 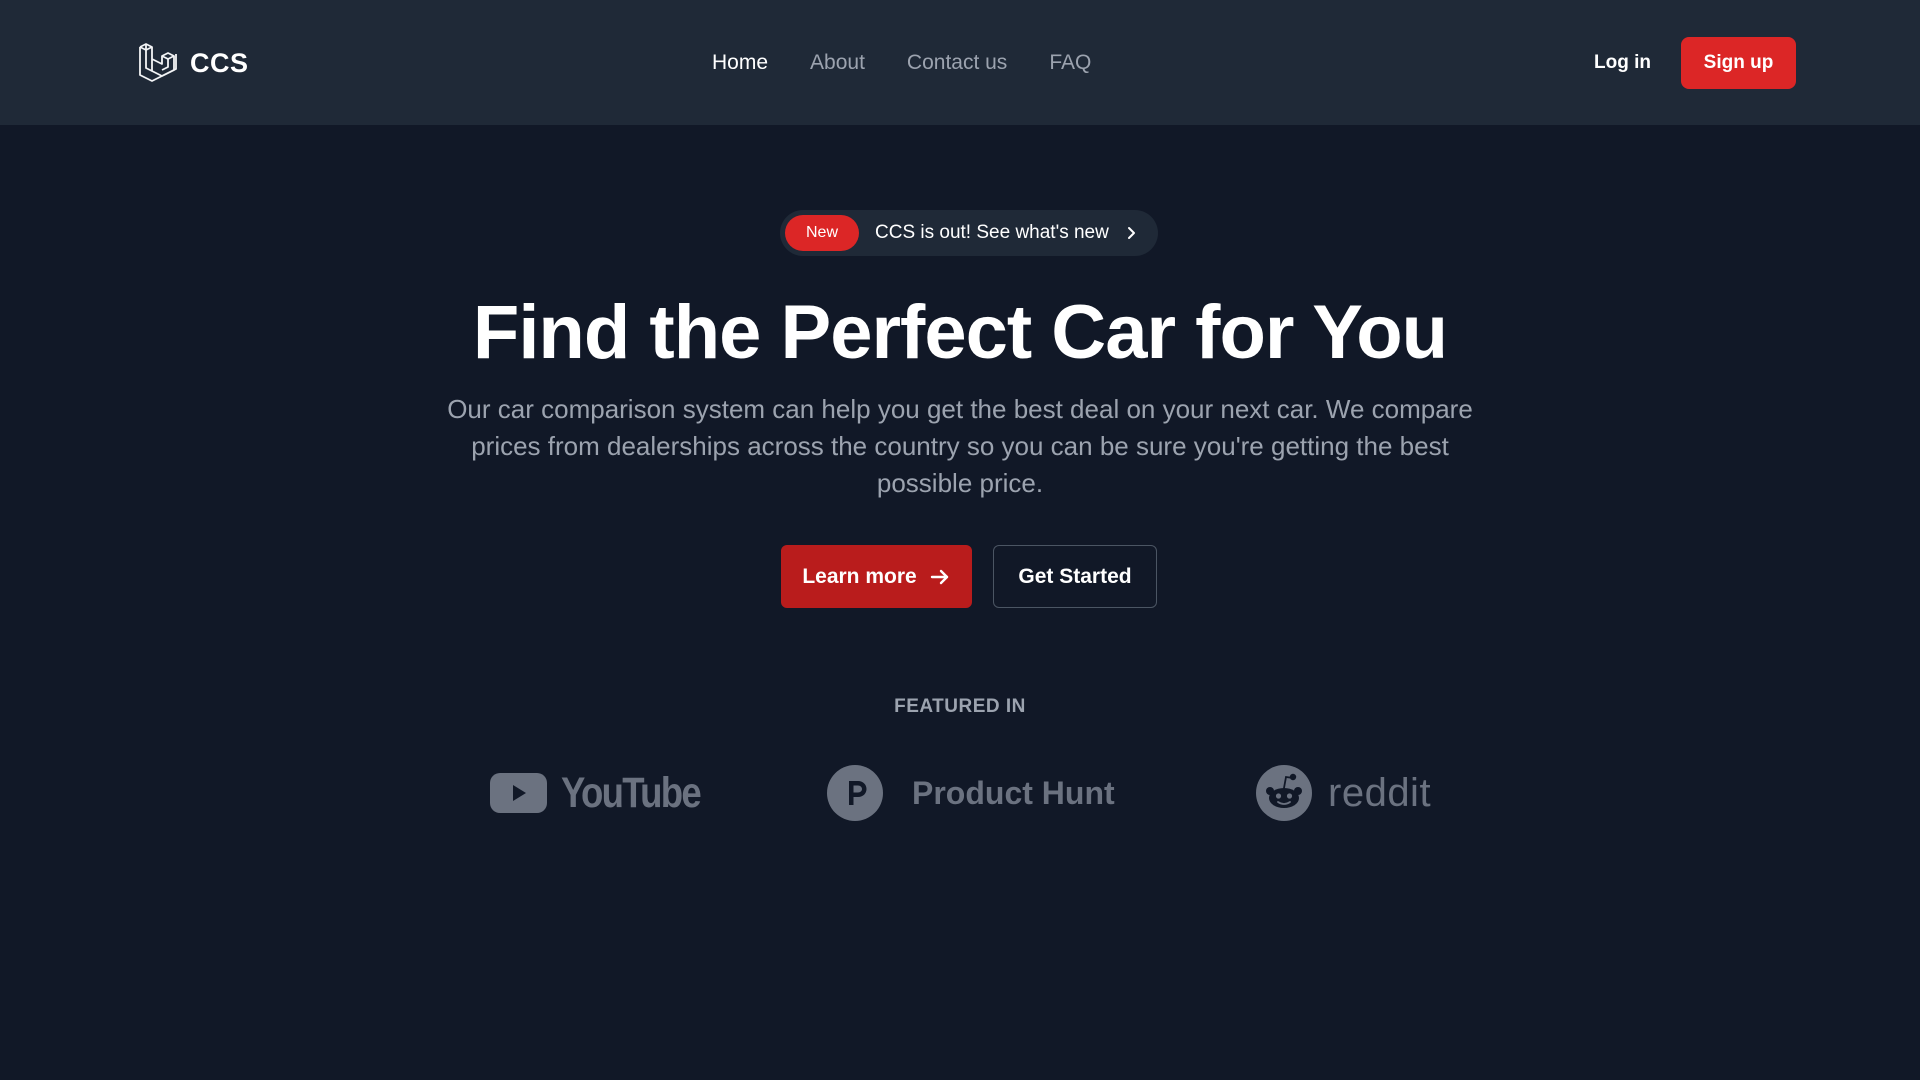 What do you see at coordinates (855, 793) in the screenshot?
I see `product-hunt-icon` at bounding box center [855, 793].